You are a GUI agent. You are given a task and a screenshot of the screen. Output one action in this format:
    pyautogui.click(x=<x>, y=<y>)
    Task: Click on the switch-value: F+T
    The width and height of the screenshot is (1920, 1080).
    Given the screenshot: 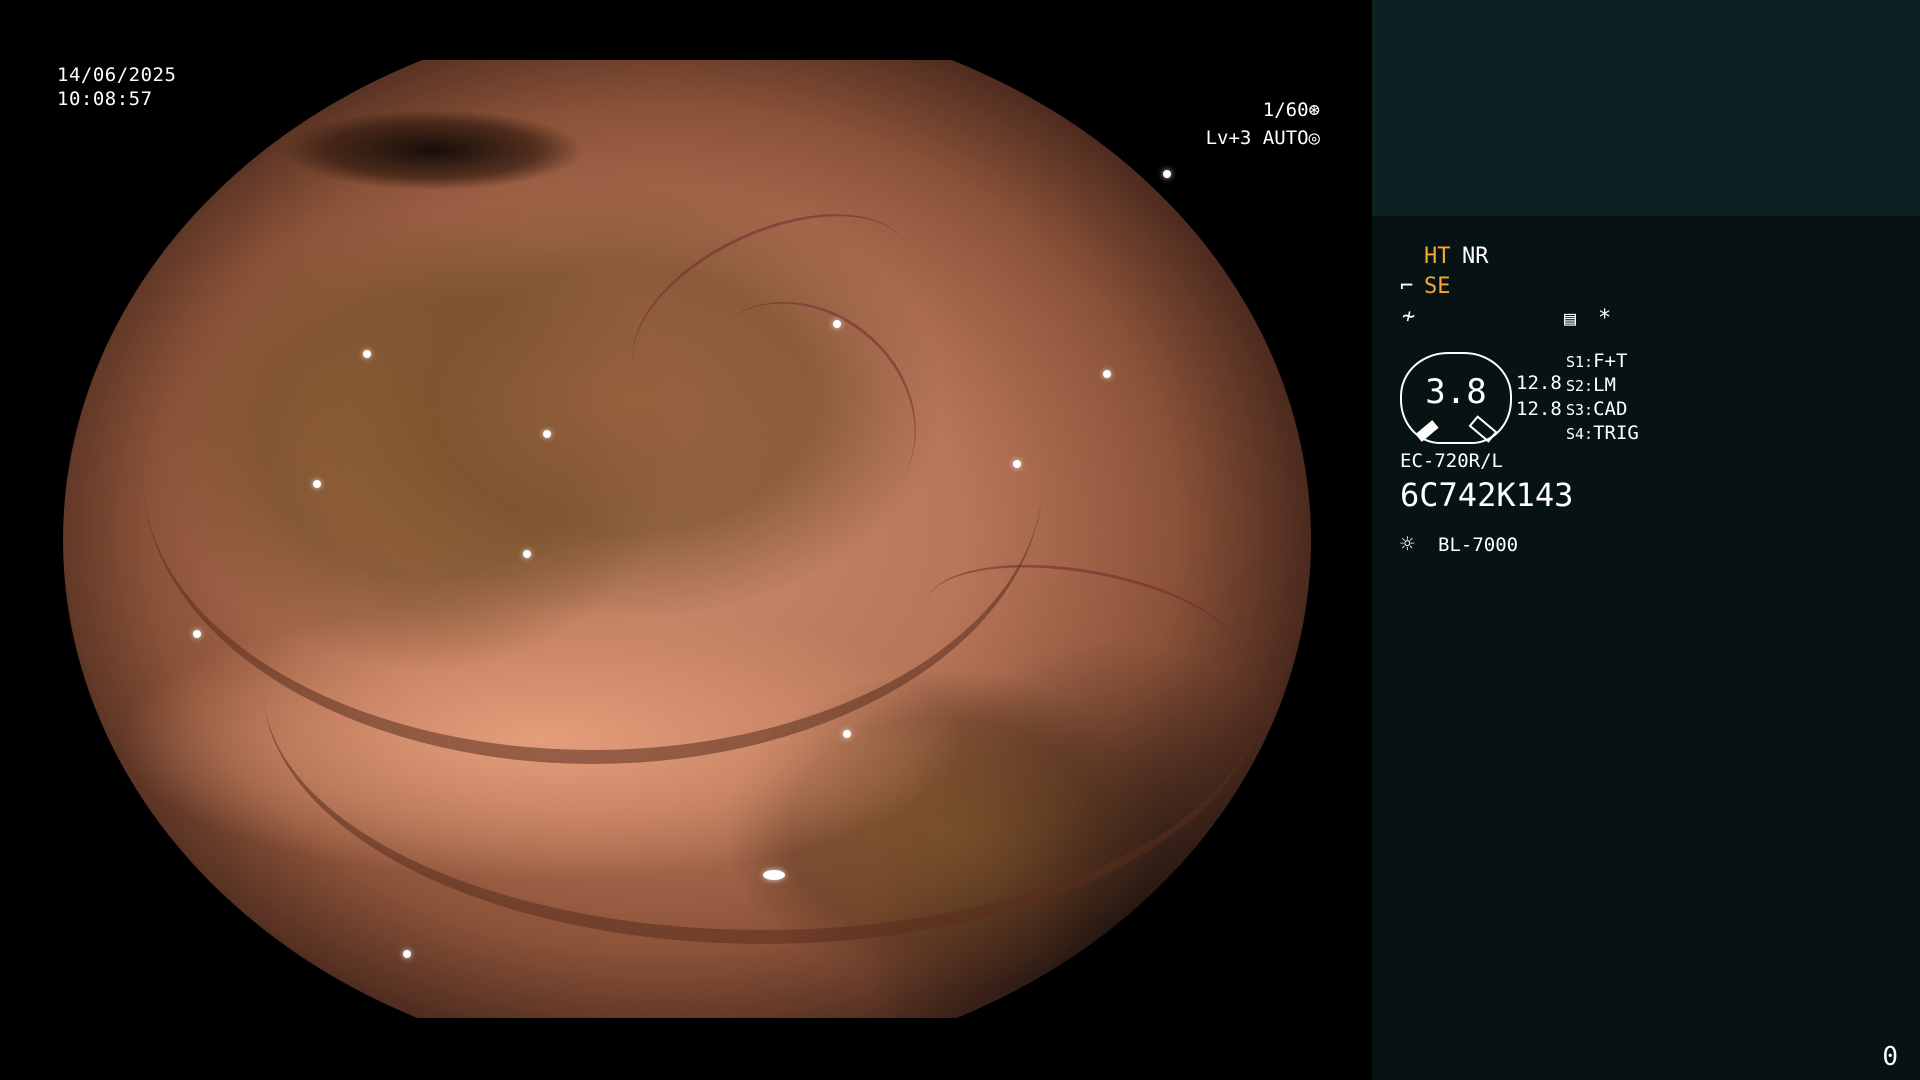 What is the action you would take?
    pyautogui.click(x=1610, y=361)
    